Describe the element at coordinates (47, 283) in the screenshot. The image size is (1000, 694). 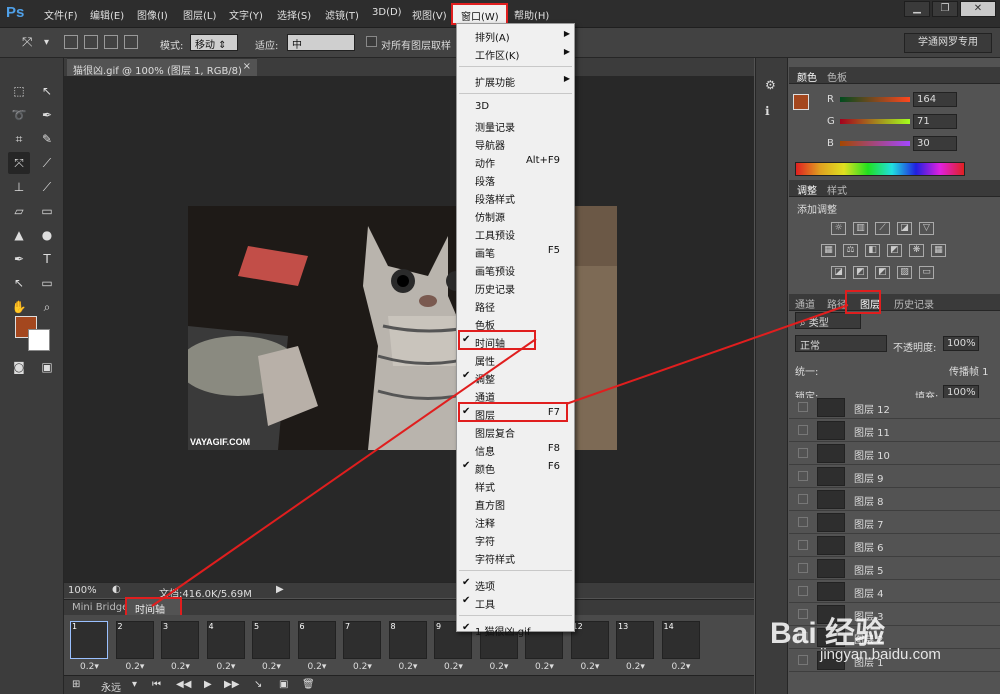
I see `shape-tool-icon: ▭` at that location.